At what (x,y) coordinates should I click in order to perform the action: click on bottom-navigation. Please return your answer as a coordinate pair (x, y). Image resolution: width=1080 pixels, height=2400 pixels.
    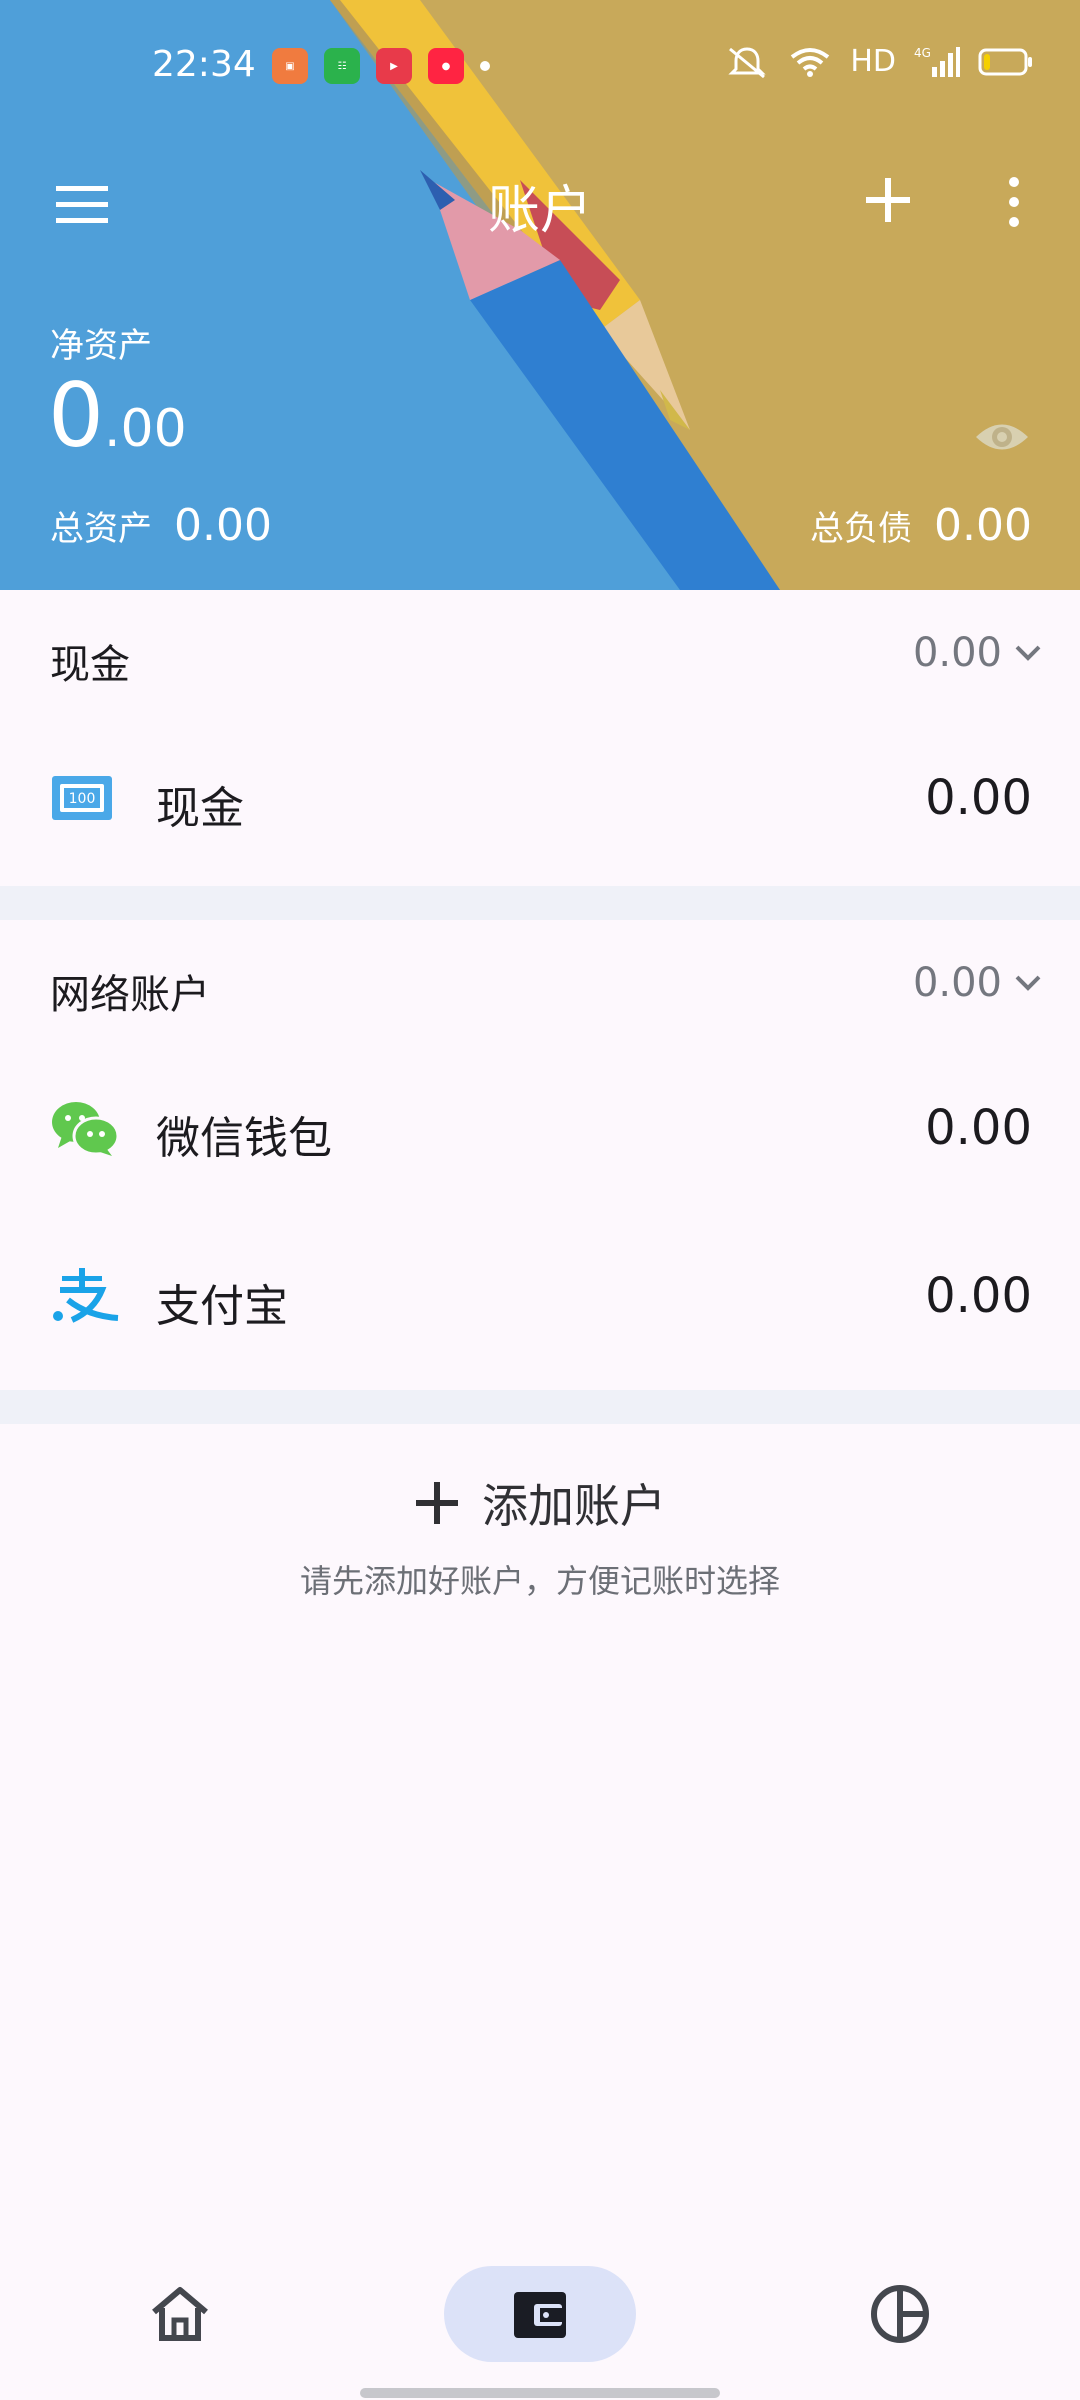
    Looking at the image, I should click on (540, 2314).